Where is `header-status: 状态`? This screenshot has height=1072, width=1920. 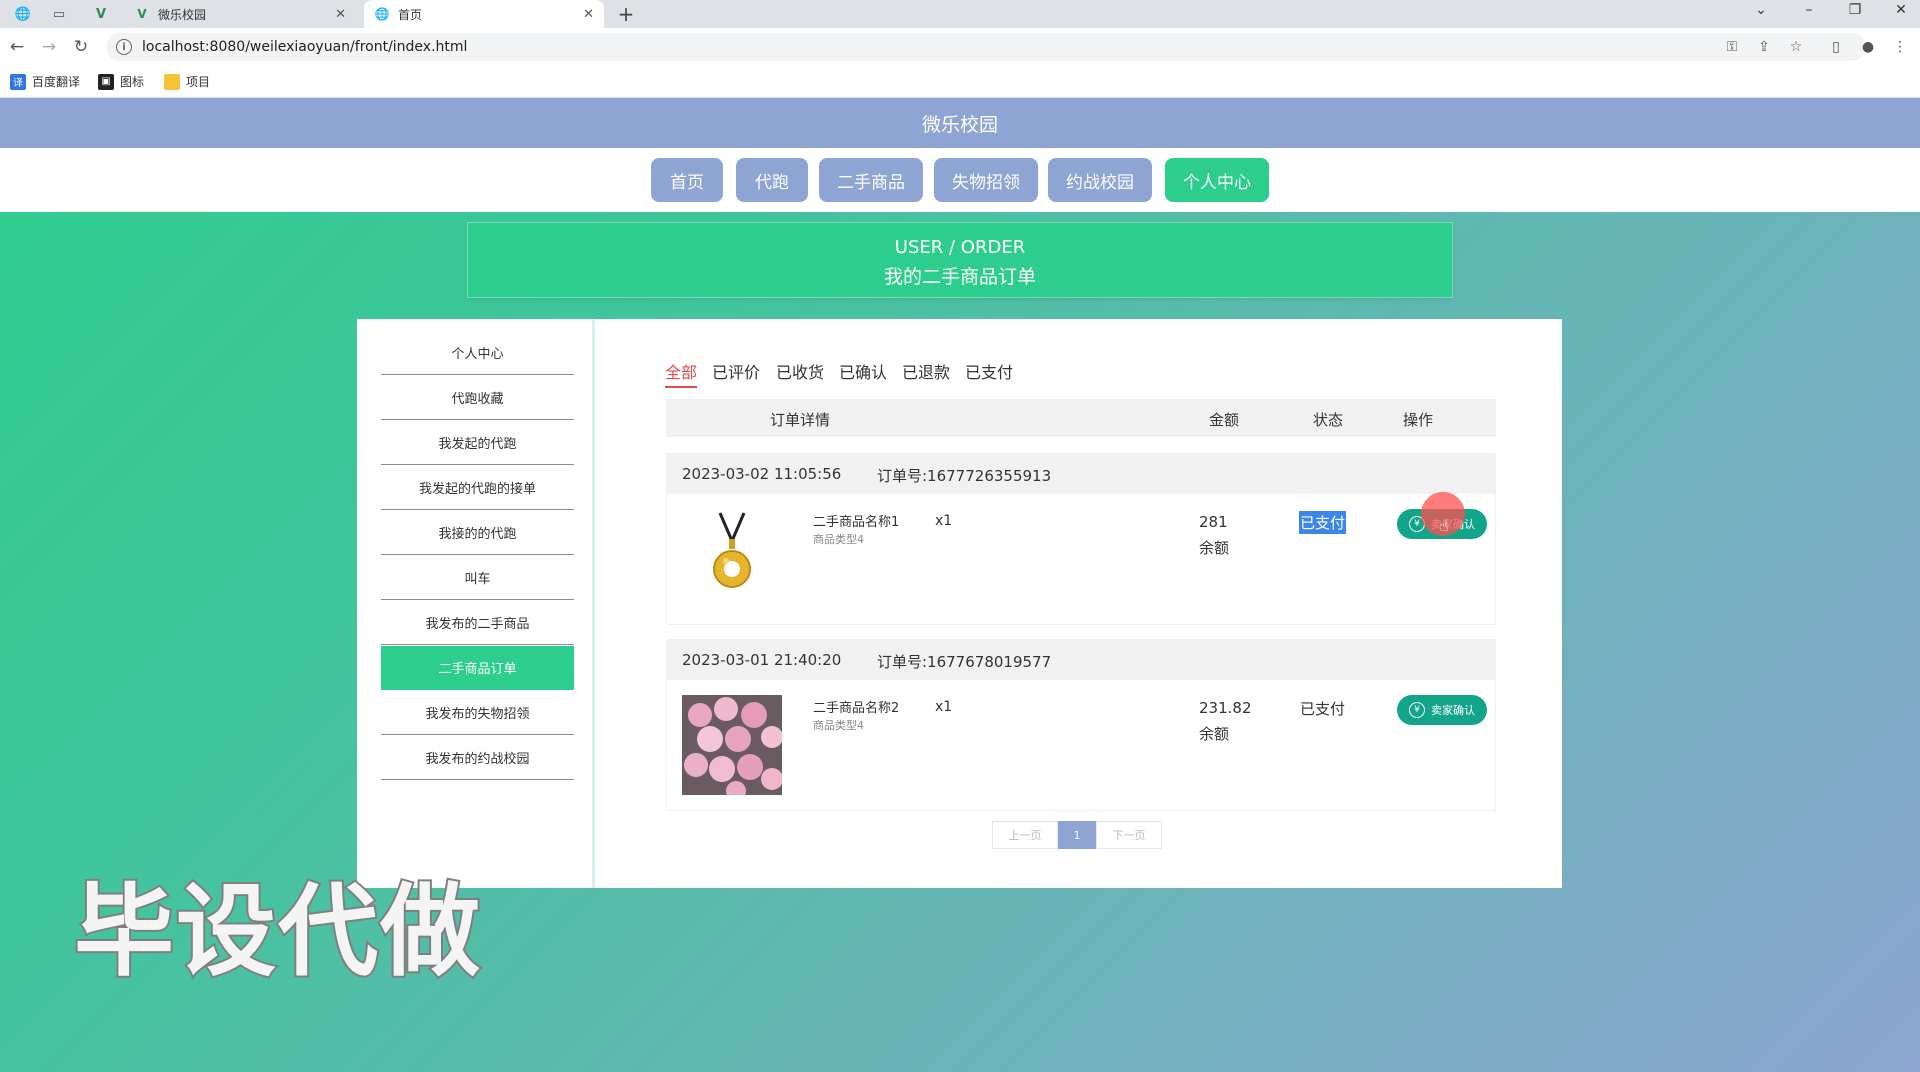
header-status: 状态 is located at coordinates (1328, 420).